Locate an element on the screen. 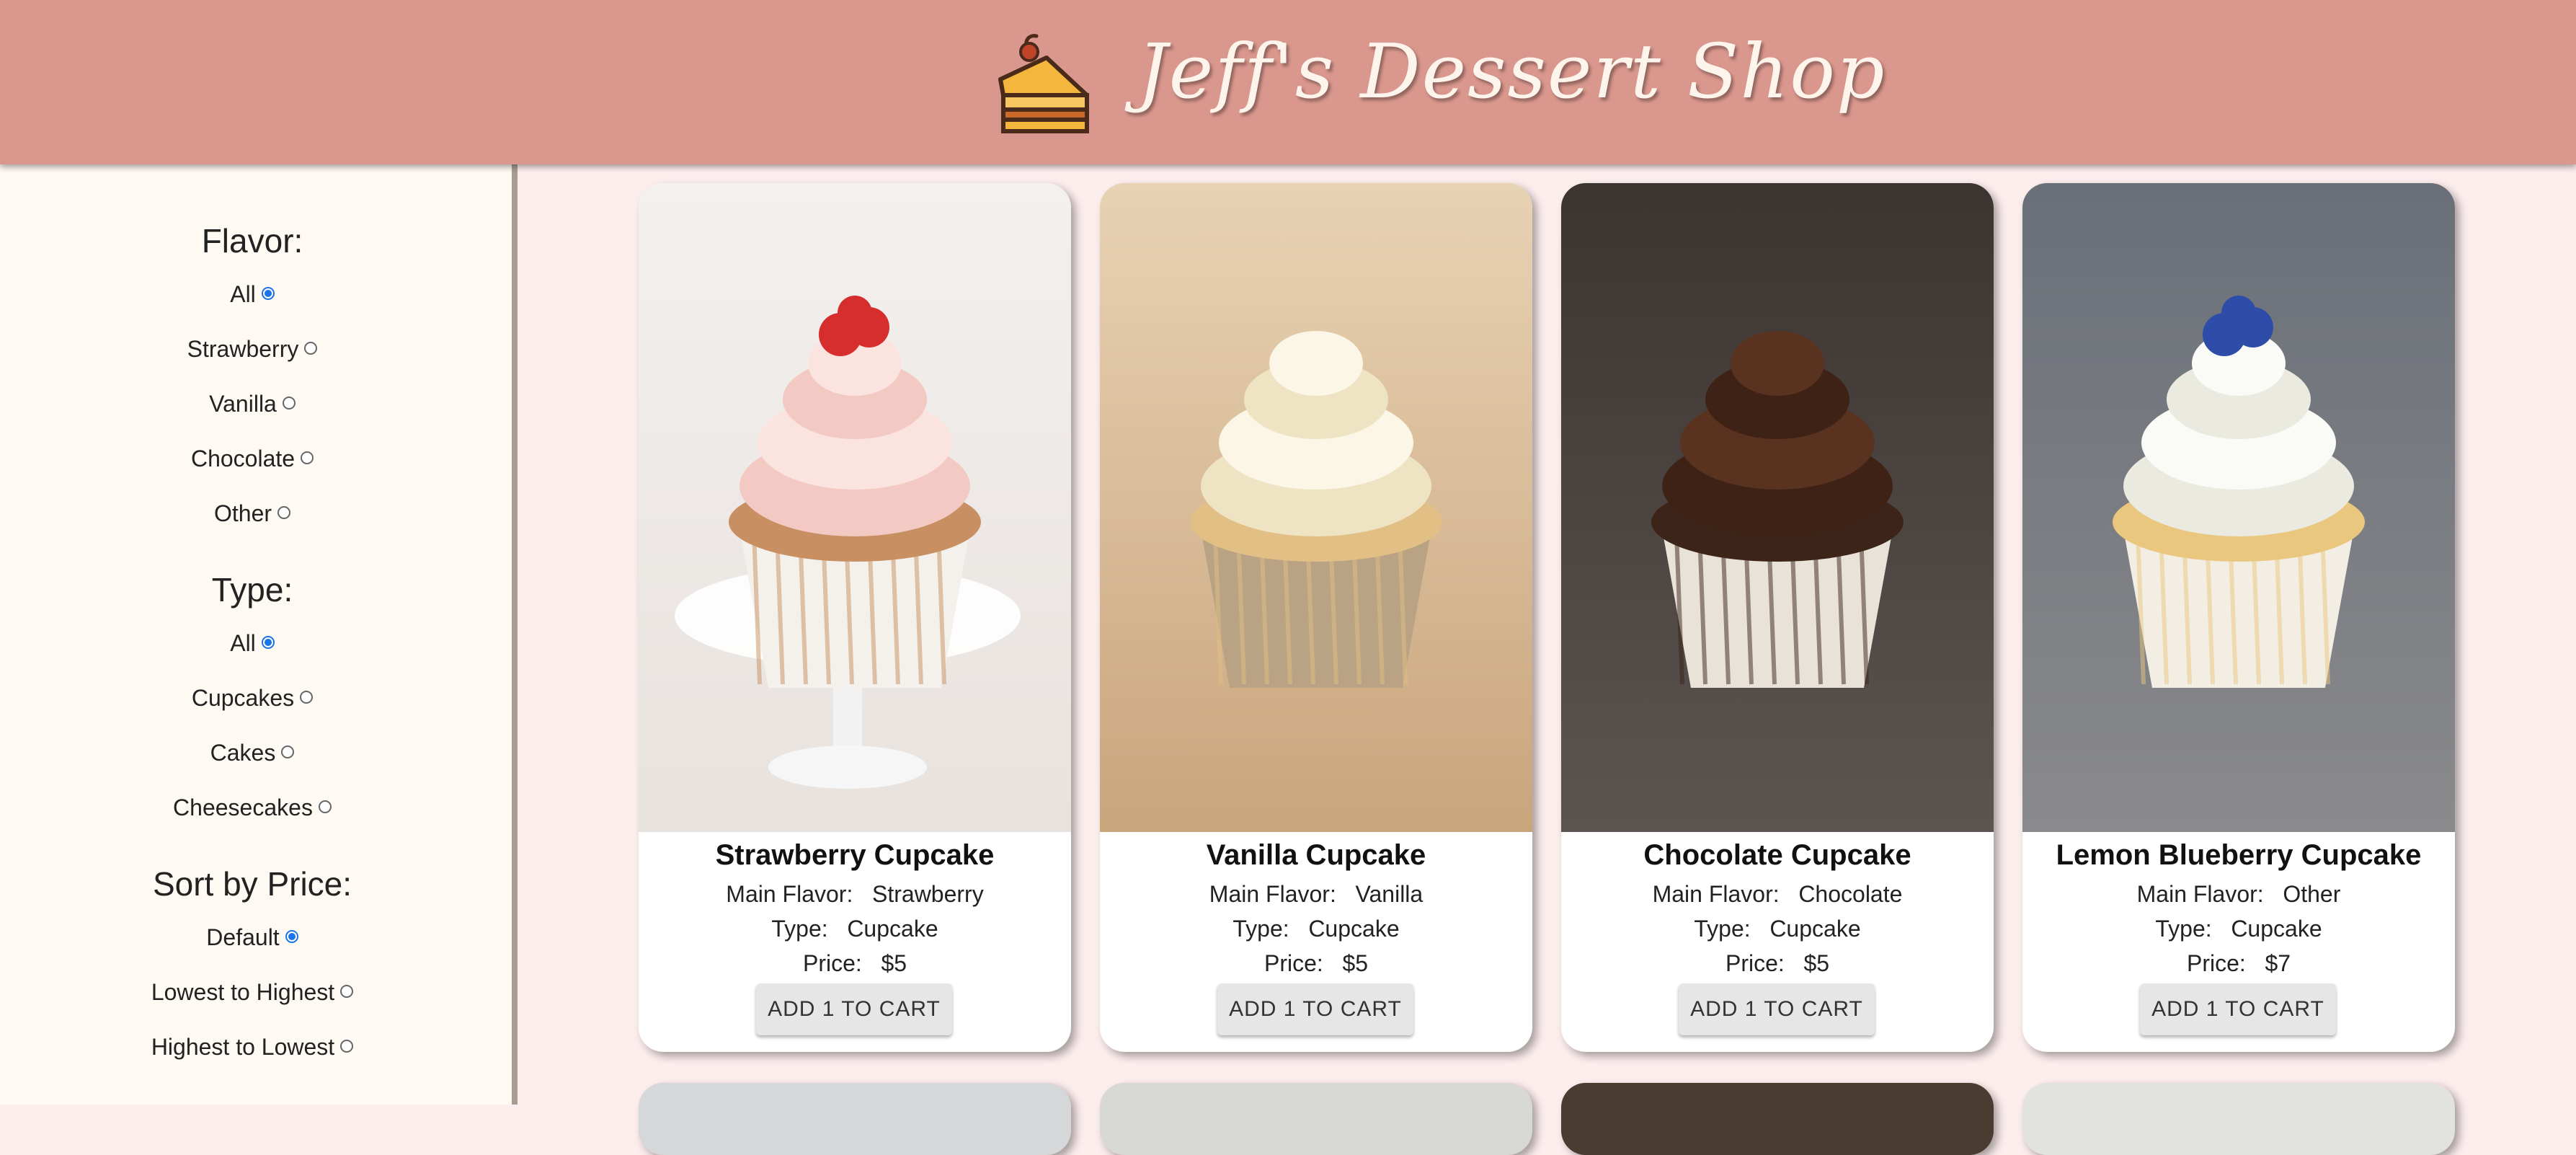  type-option-label: Cheesecakes is located at coordinates (243, 807).